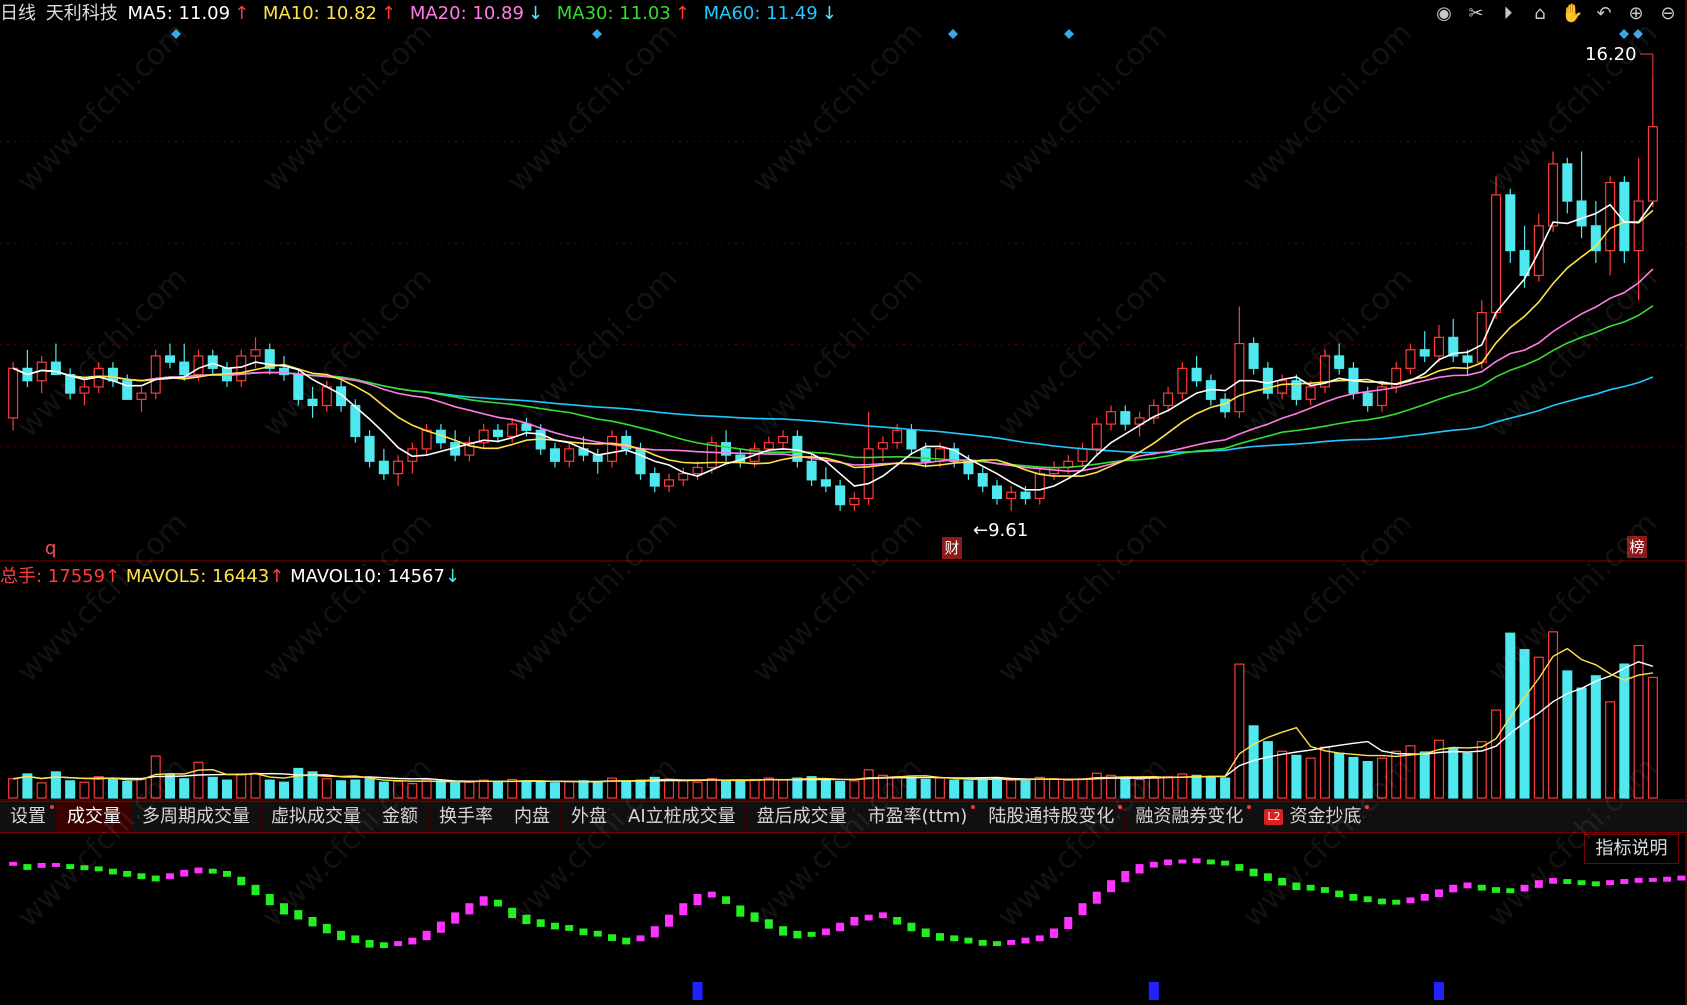 Image resolution: width=1687 pixels, height=1005 pixels. What do you see at coordinates (532, 817) in the screenshot?
I see `tab-6: 内盘` at bounding box center [532, 817].